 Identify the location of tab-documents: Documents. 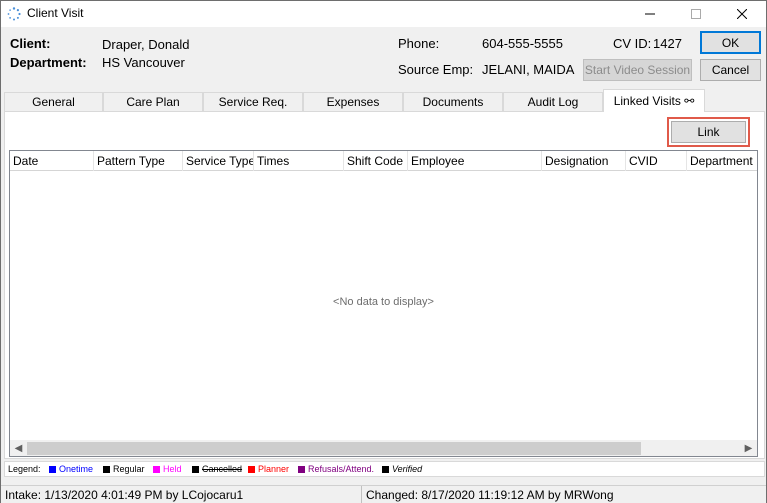
(453, 101).